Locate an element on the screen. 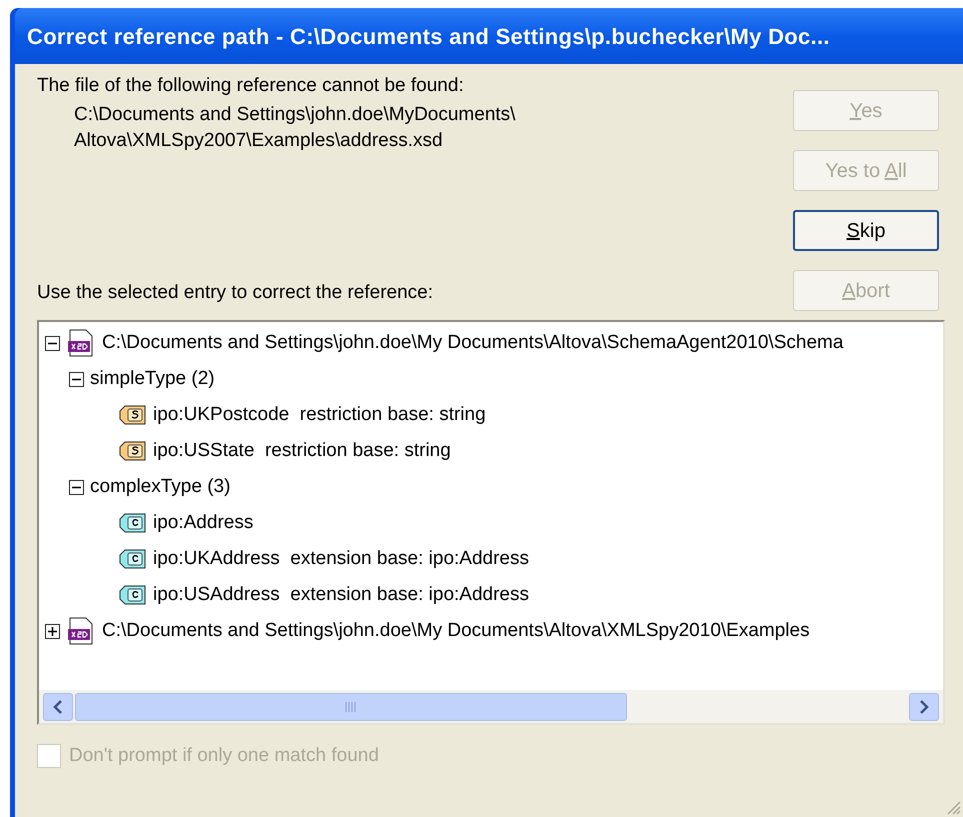 This screenshot has height=817, width=963. tree-item: C:\Documents and Settings\john.doe\My Documents\Altova\SchemaAgent2010\Schema is located at coordinates (473, 343).